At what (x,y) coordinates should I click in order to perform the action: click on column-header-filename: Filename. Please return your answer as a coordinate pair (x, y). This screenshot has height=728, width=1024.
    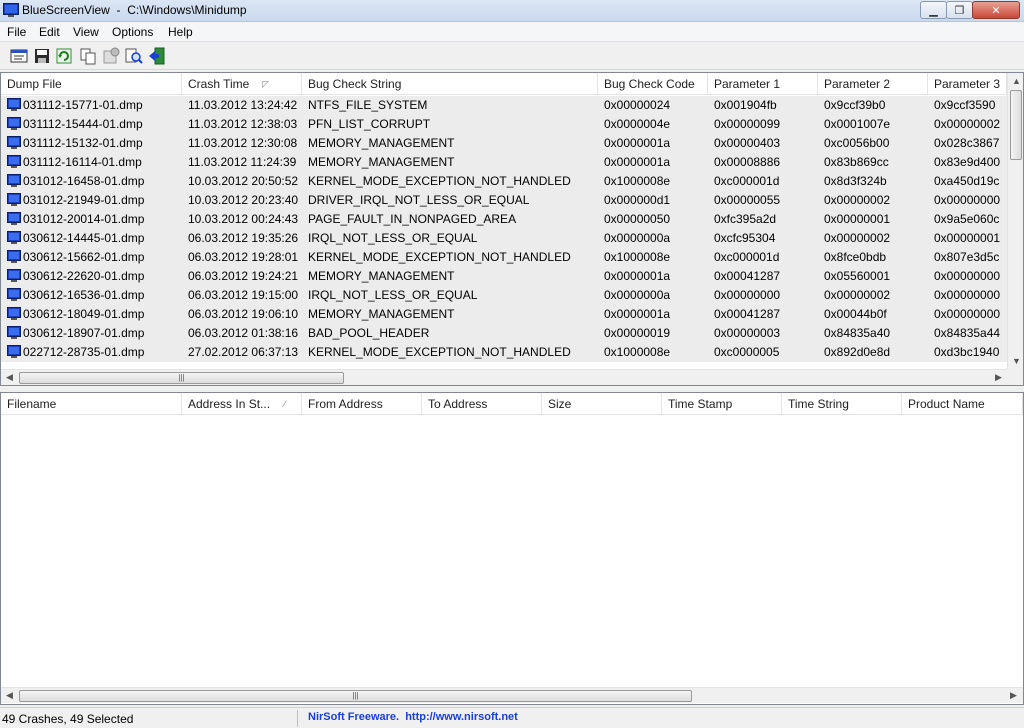
    Looking at the image, I should click on (91, 404).